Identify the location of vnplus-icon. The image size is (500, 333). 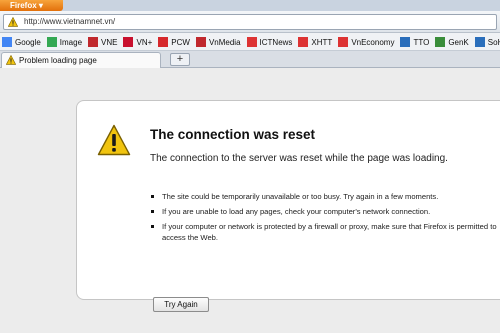
(128, 42).